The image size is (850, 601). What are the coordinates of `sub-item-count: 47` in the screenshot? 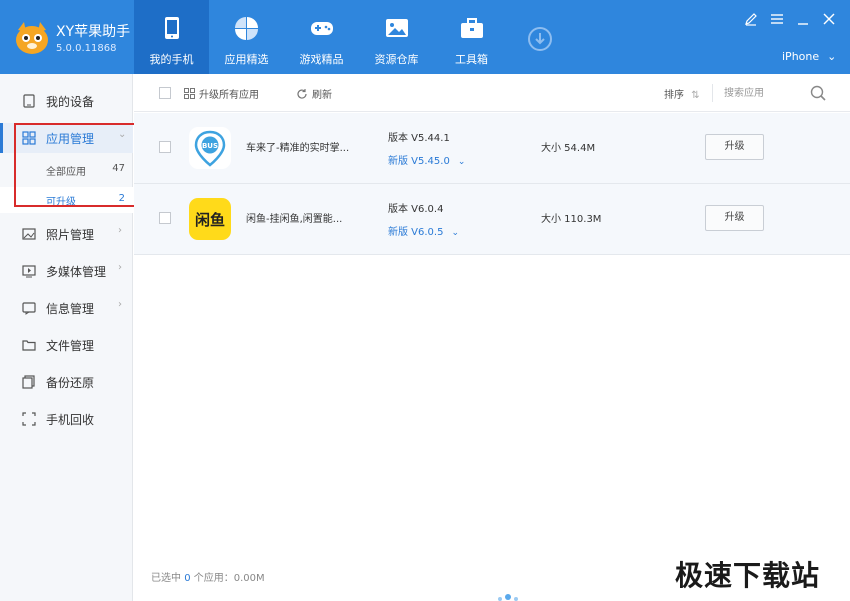 It's located at (118, 168).